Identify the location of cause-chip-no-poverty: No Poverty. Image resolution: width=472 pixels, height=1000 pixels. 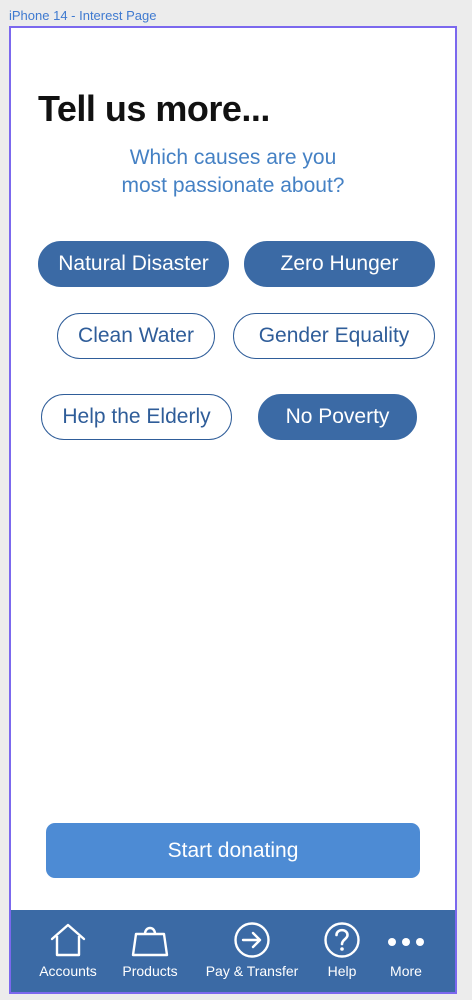
(337, 417).